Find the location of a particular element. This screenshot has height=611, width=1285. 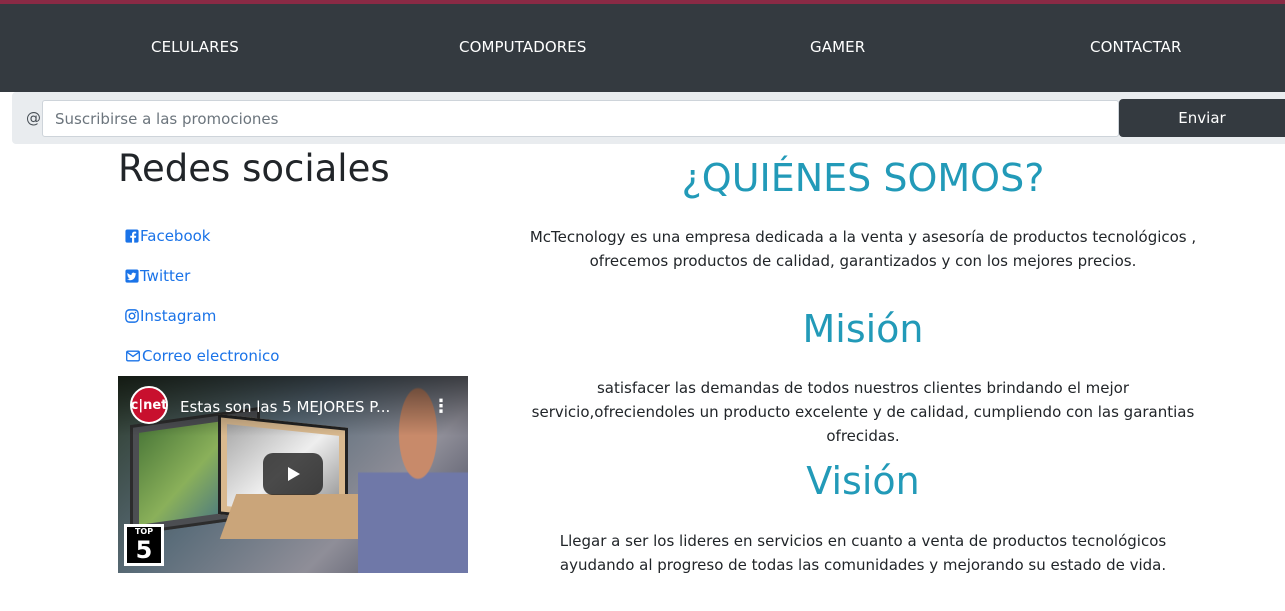

social-link-label: Correo electronico is located at coordinates (211, 356).